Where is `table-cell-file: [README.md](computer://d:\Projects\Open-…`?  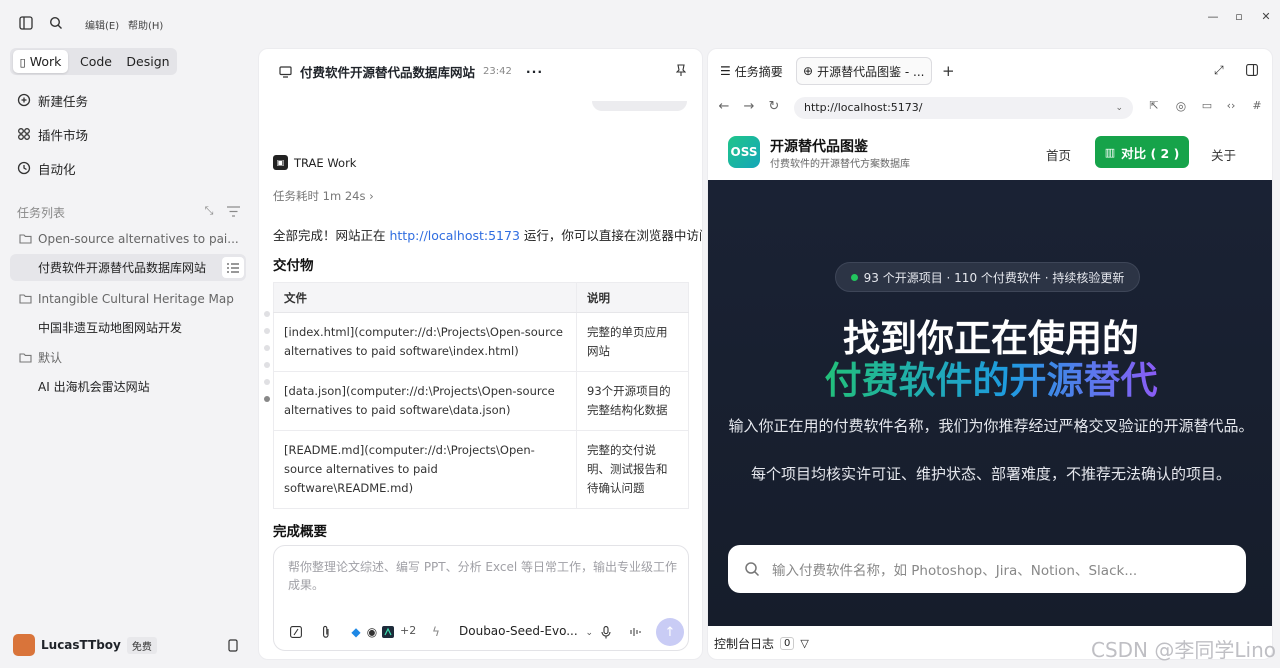
table-cell-file: [README.md](computer://d:\Projects\Open-… is located at coordinates (425, 469).